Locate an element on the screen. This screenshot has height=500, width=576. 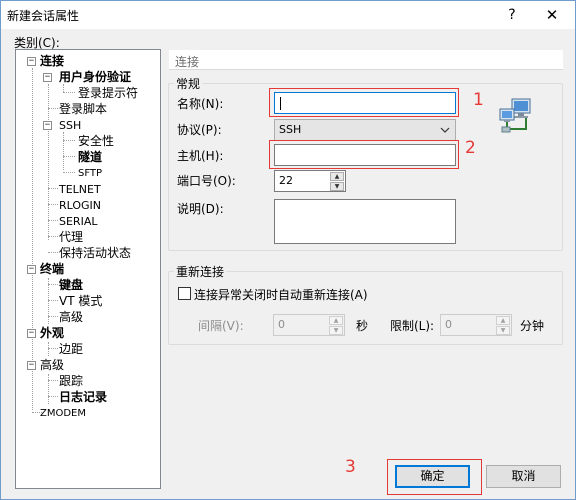
tree-item-rlogin: RLOGIN is located at coordinates (80, 205).